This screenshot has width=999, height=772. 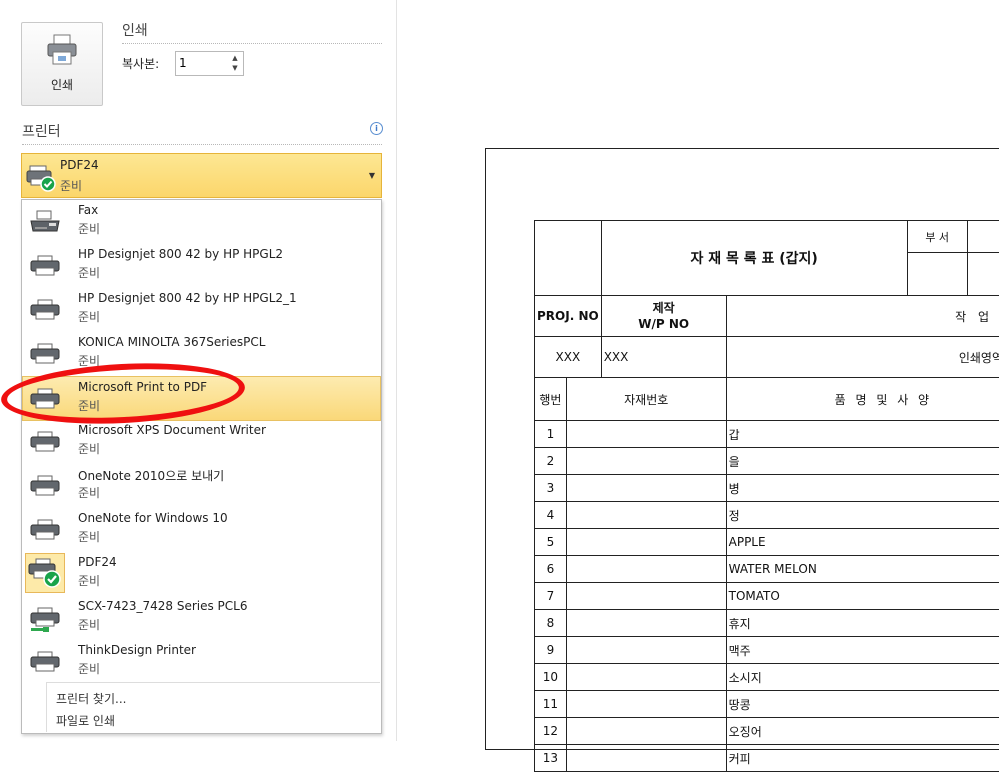 I want to click on selected-printer-name: PDF24, so click(x=79, y=165).